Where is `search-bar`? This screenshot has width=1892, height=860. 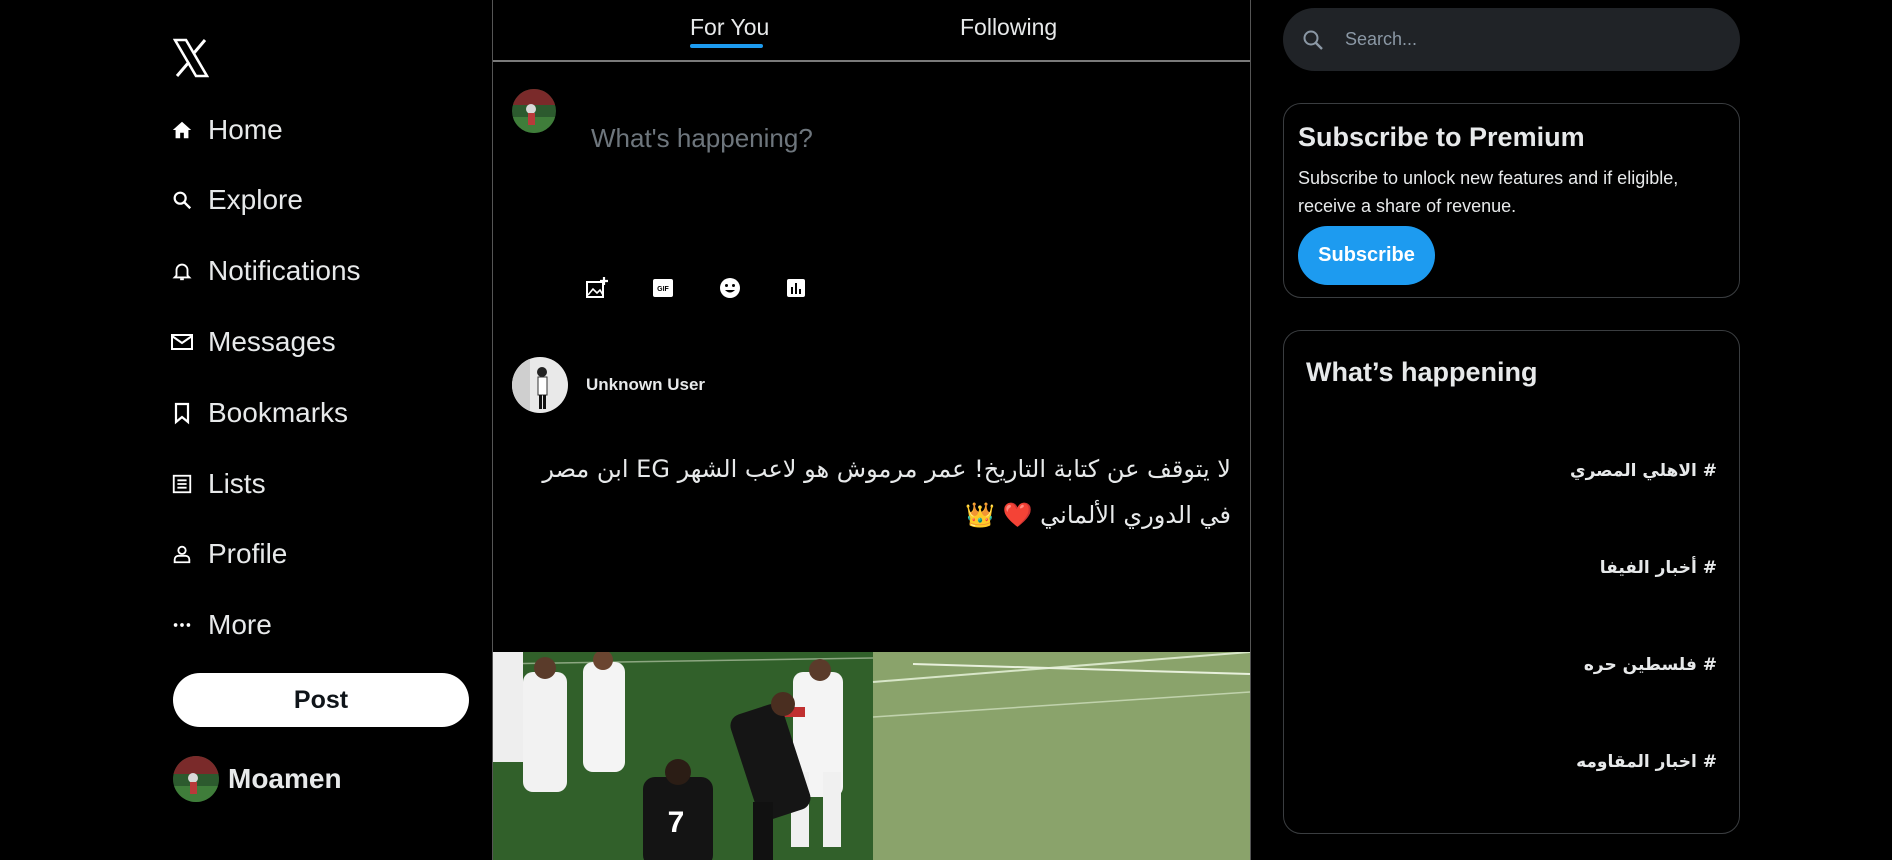 search-bar is located at coordinates (1511, 39).